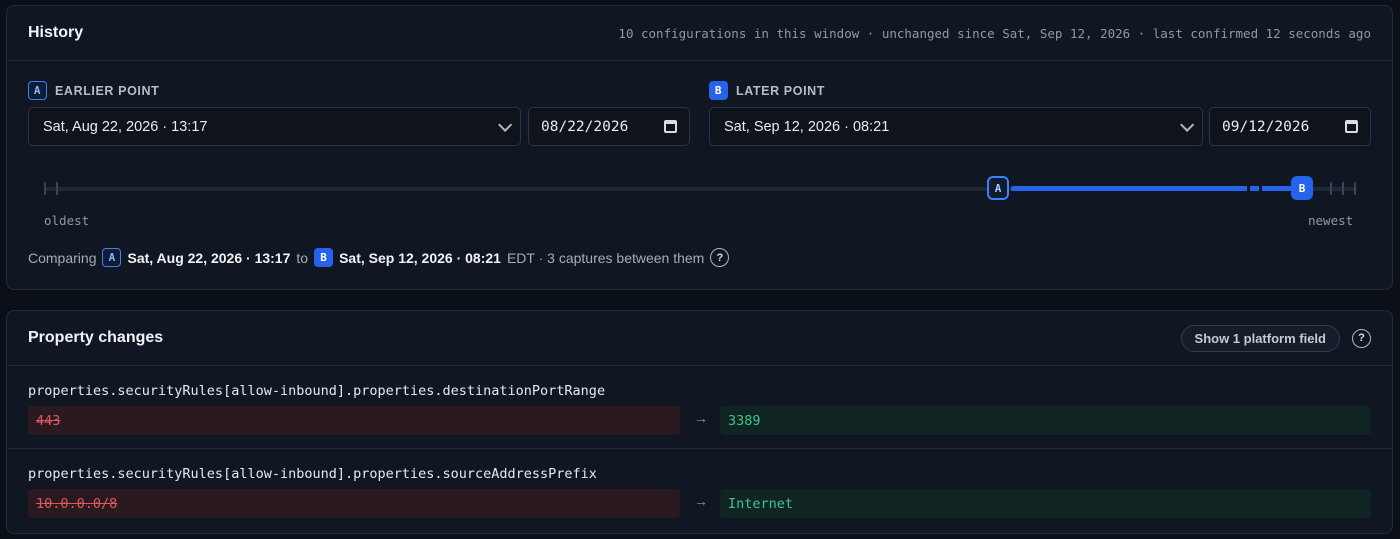  I want to click on new-value: Internet, so click(1045, 503).